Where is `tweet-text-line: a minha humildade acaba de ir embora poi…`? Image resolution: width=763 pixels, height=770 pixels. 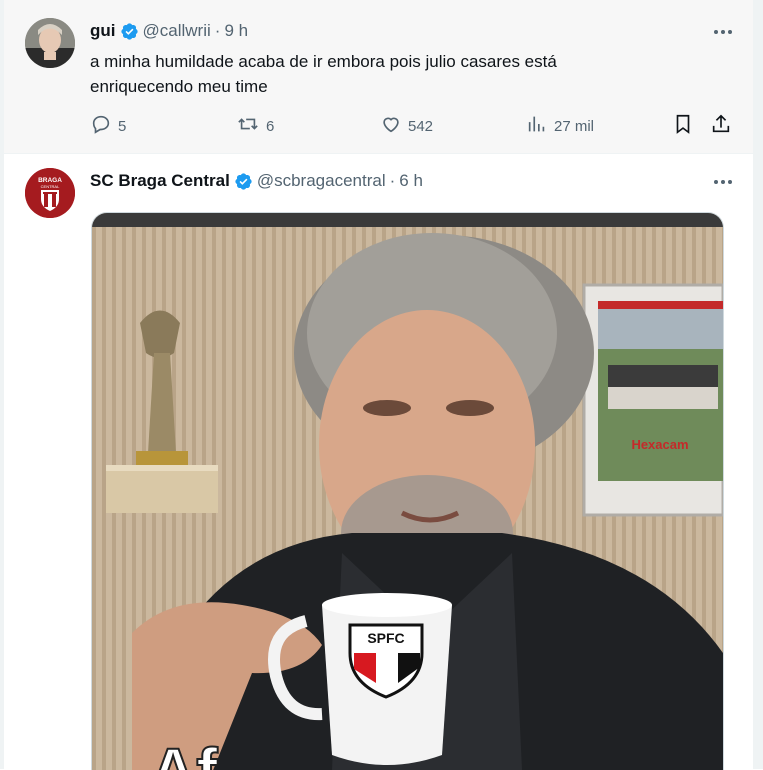
tweet-text-line: a minha humildade acaba de ir embora poi… is located at coordinates (323, 61).